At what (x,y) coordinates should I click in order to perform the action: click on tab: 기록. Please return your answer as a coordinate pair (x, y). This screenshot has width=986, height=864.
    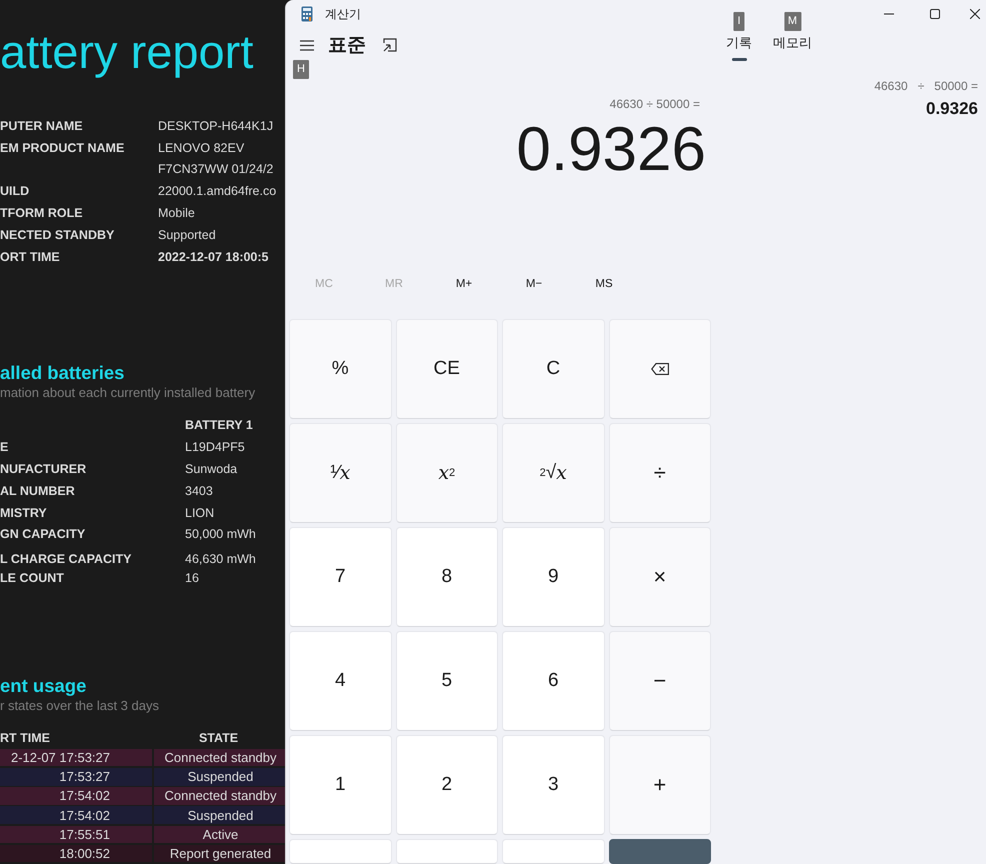
    Looking at the image, I should click on (739, 47).